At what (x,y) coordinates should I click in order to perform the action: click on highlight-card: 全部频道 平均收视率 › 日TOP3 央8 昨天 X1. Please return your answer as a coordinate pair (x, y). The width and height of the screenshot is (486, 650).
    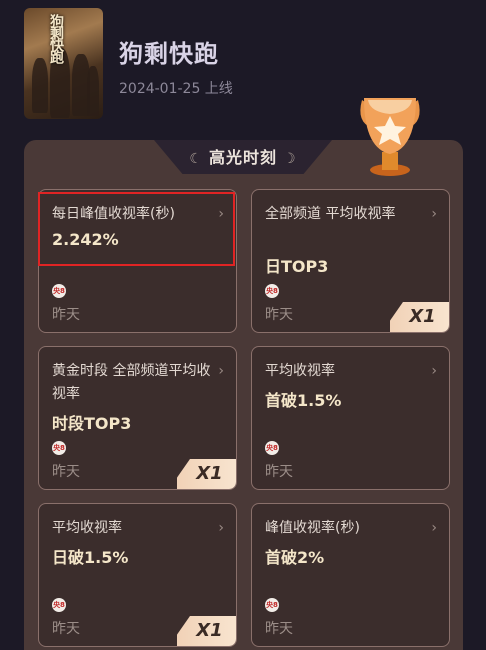
    Looking at the image, I should click on (350, 261).